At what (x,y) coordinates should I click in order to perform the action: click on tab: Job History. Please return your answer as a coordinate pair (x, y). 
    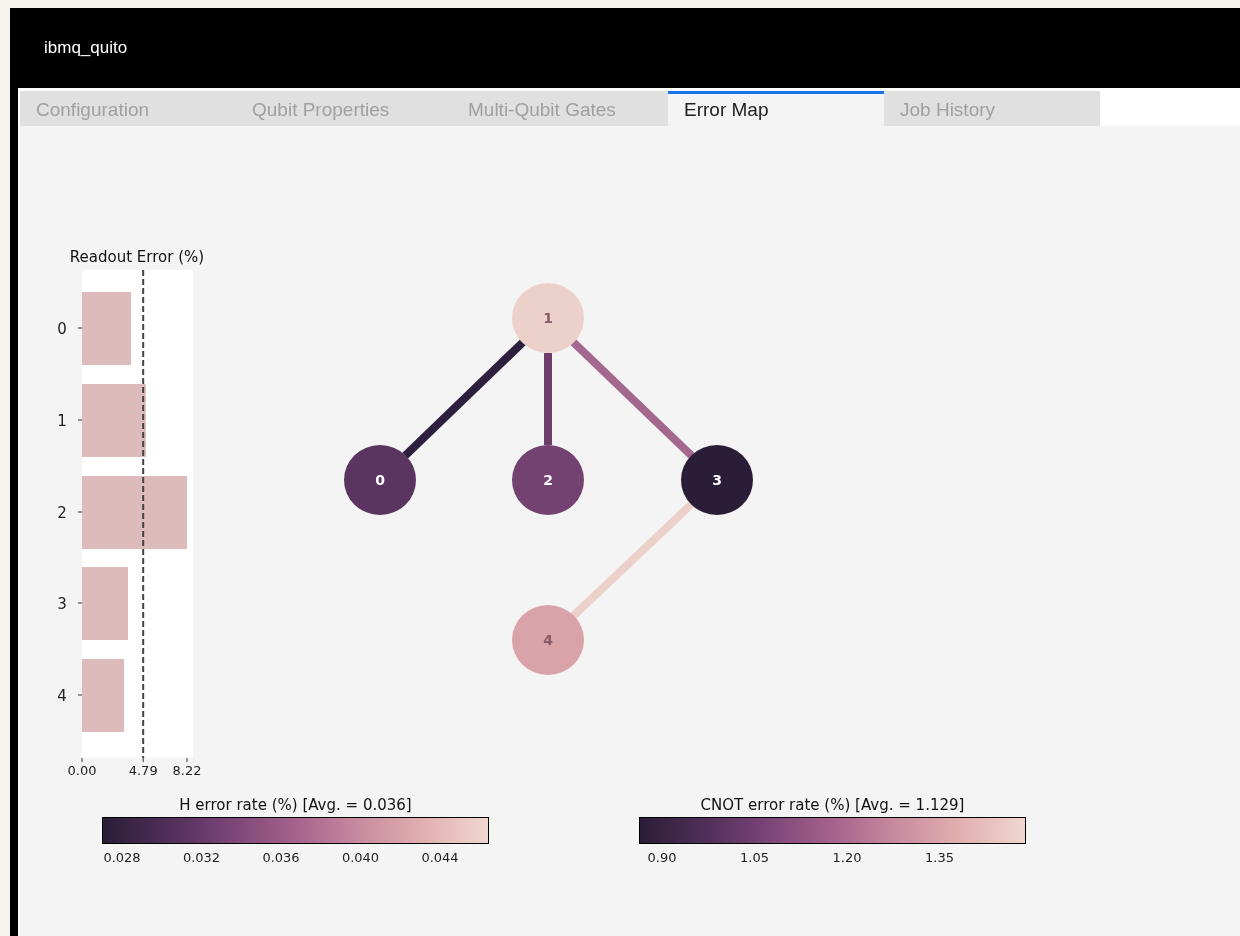
    Looking at the image, I should click on (992, 108).